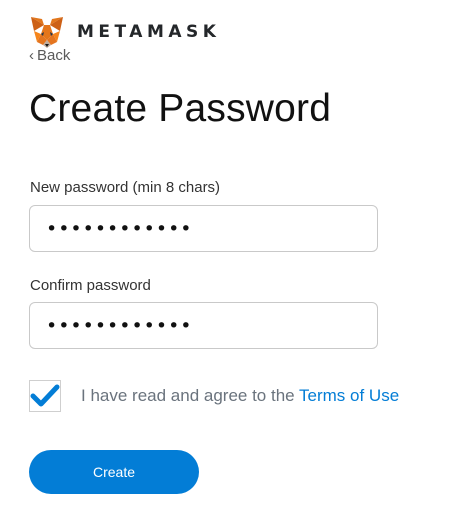  Describe the element at coordinates (54, 55) in the screenshot. I see `back-label: Back` at that location.